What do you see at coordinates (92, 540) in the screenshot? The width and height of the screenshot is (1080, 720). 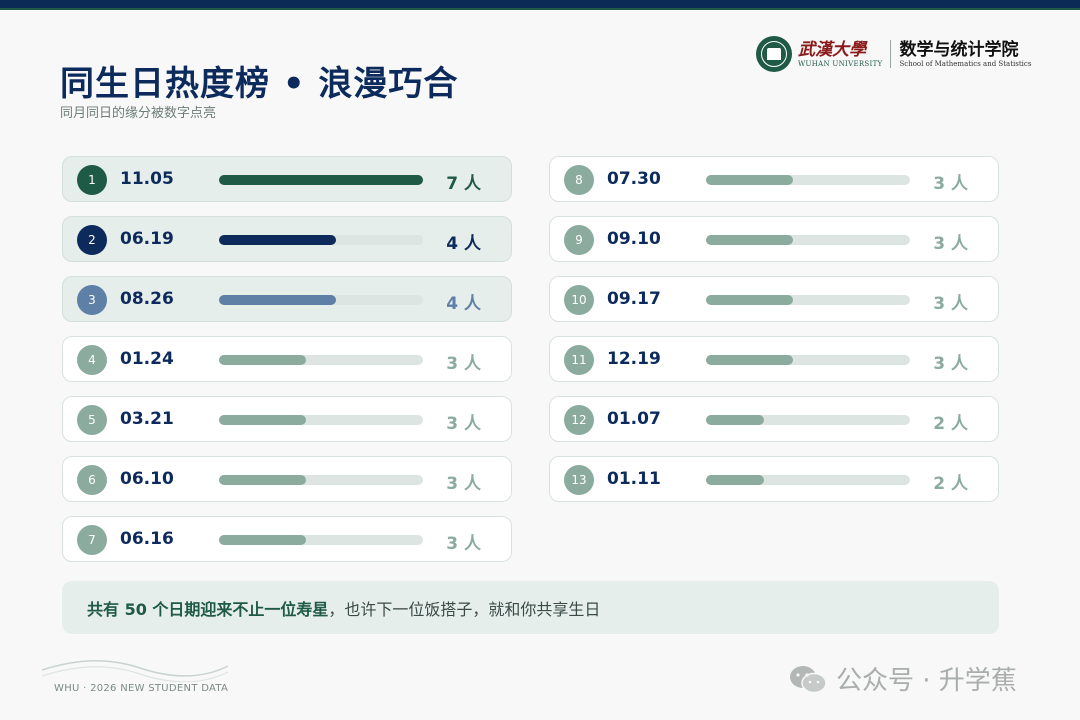 I see `rank-badge: 7` at bounding box center [92, 540].